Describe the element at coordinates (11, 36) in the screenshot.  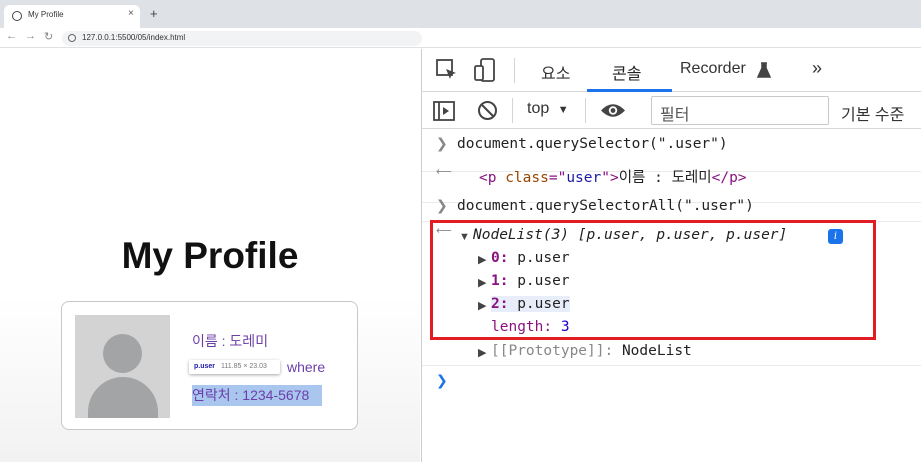
I see `back-arrow-icon: ←` at that location.